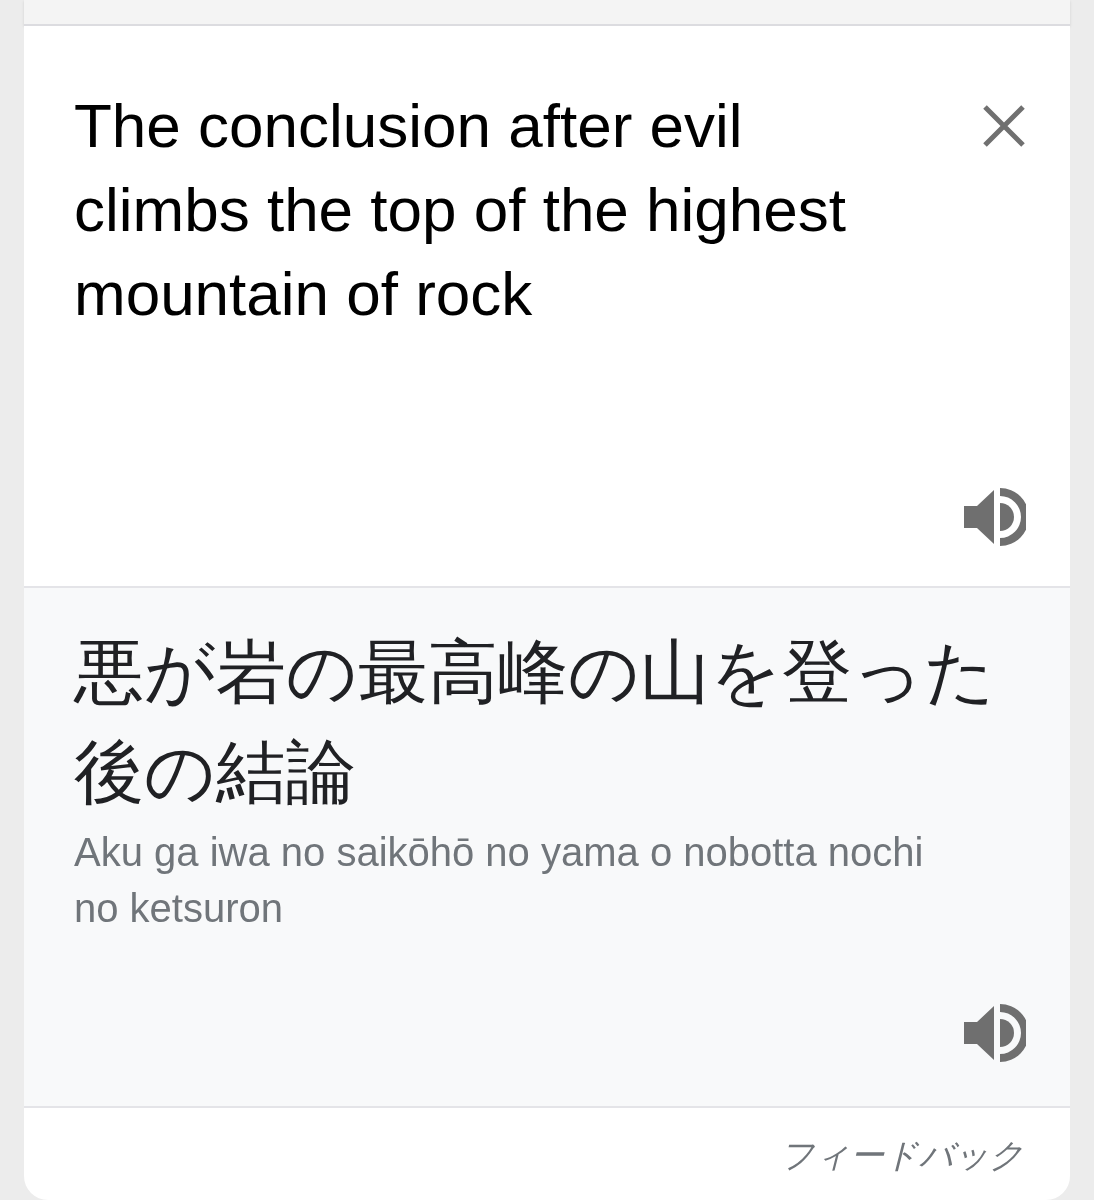  What do you see at coordinates (499, 880) in the screenshot?
I see `romanization-text: Aku ga iwa no saikōhō no yama o nobotta nochi no ketsuron` at bounding box center [499, 880].